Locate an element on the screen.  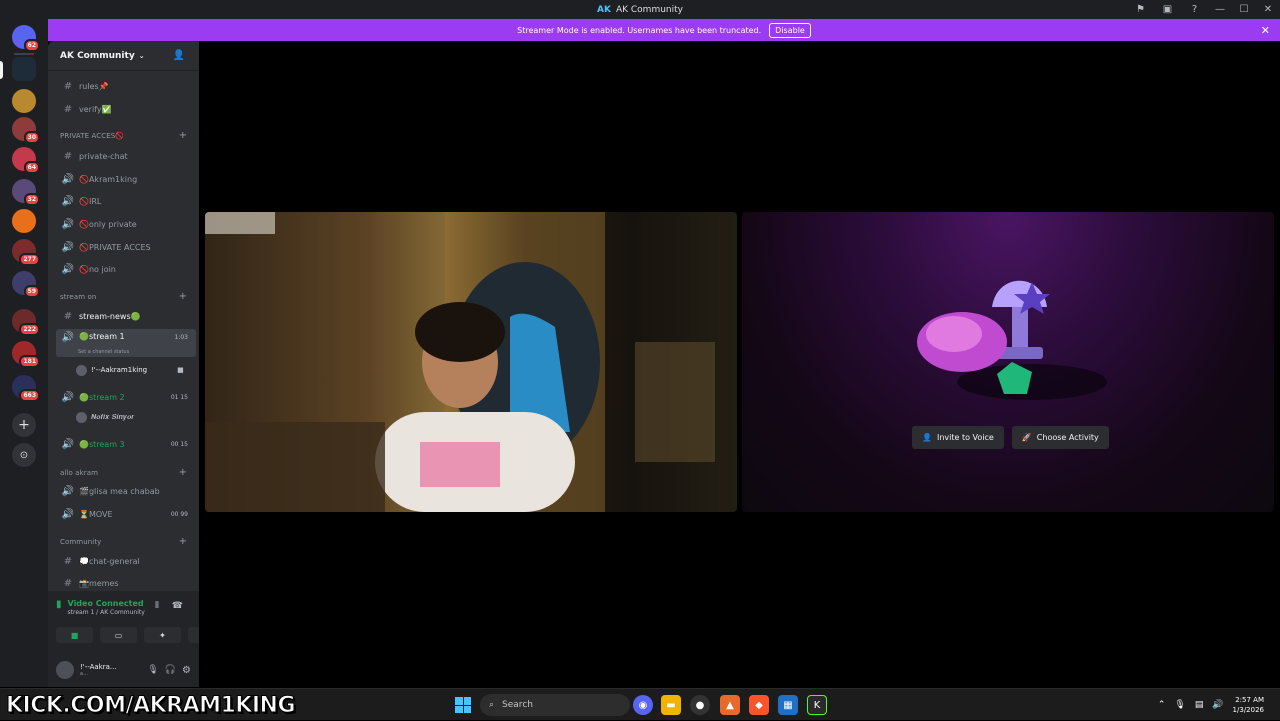
channel-private-chat: # private-chat is located at coordinates (126, 156).